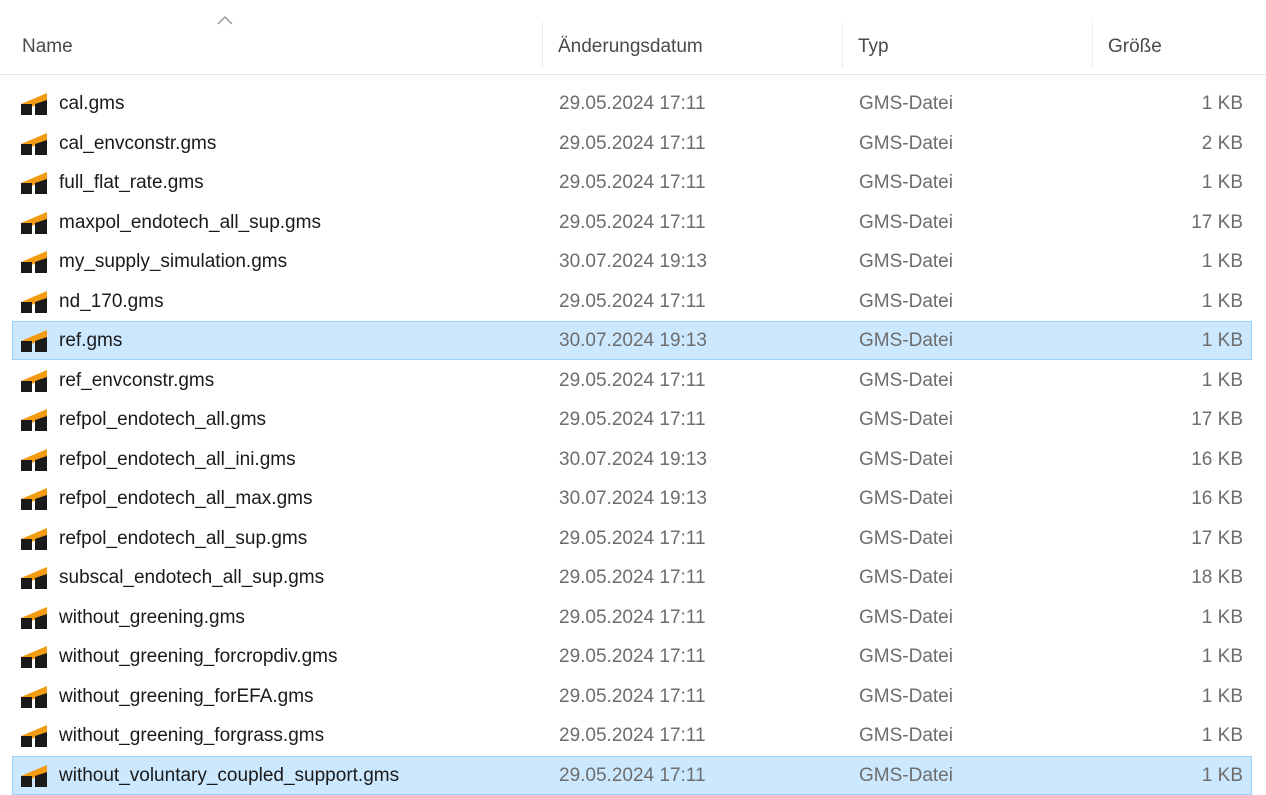 The image size is (1266, 795). Describe the element at coordinates (630, 47) in the screenshot. I see `column-header-date: Änderungsdatum` at that location.